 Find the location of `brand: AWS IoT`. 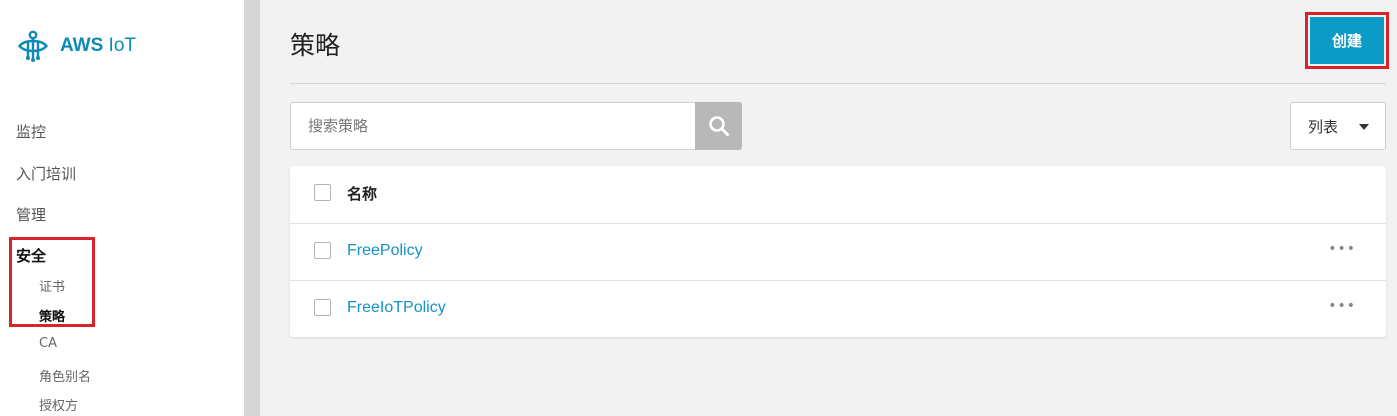

brand: AWS IoT is located at coordinates (75, 46).